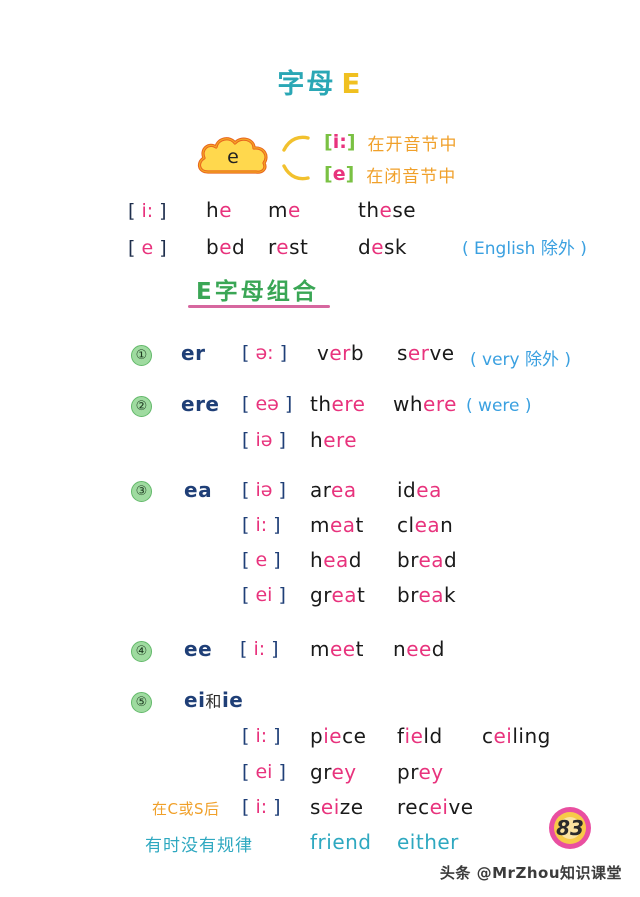 The width and height of the screenshot is (640, 897). What do you see at coordinates (284, 210) in the screenshot?
I see `example-word: me` at bounding box center [284, 210].